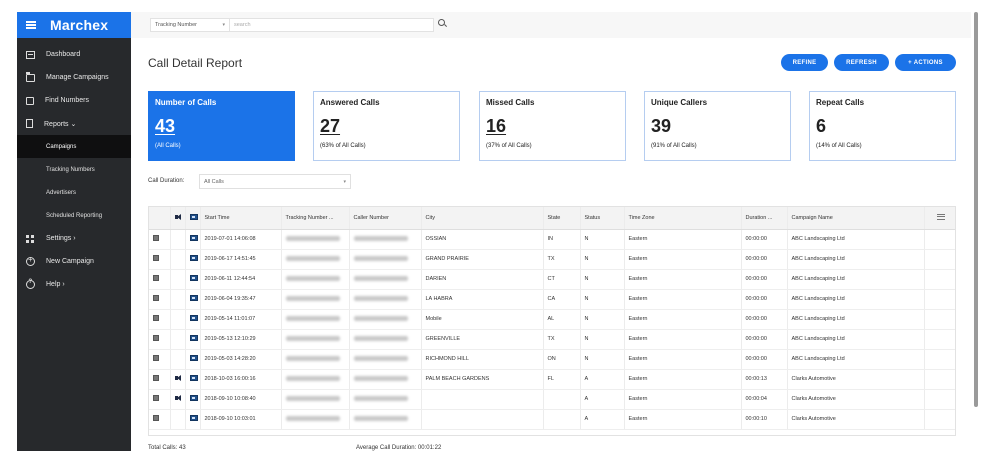  Describe the element at coordinates (74, 123) in the screenshot. I see `sidebar-item-reports: Reports ⌄` at that location.